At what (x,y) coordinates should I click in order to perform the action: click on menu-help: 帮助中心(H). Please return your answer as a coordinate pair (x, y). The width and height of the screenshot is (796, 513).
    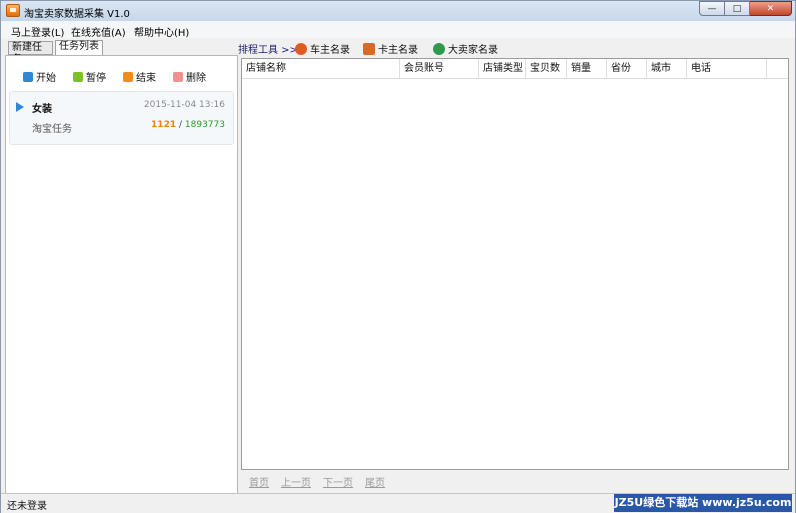
    Looking at the image, I should click on (161, 31).